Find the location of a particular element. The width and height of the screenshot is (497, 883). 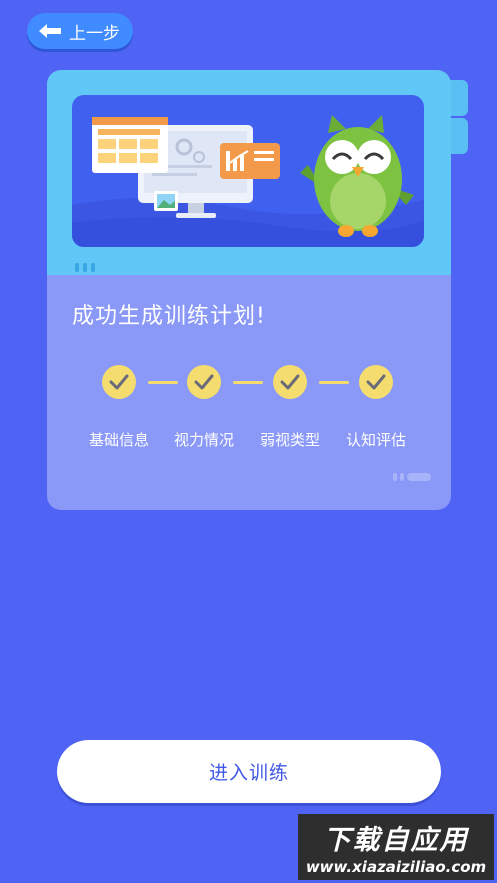

back-button: 上一步 is located at coordinates (80, 31).